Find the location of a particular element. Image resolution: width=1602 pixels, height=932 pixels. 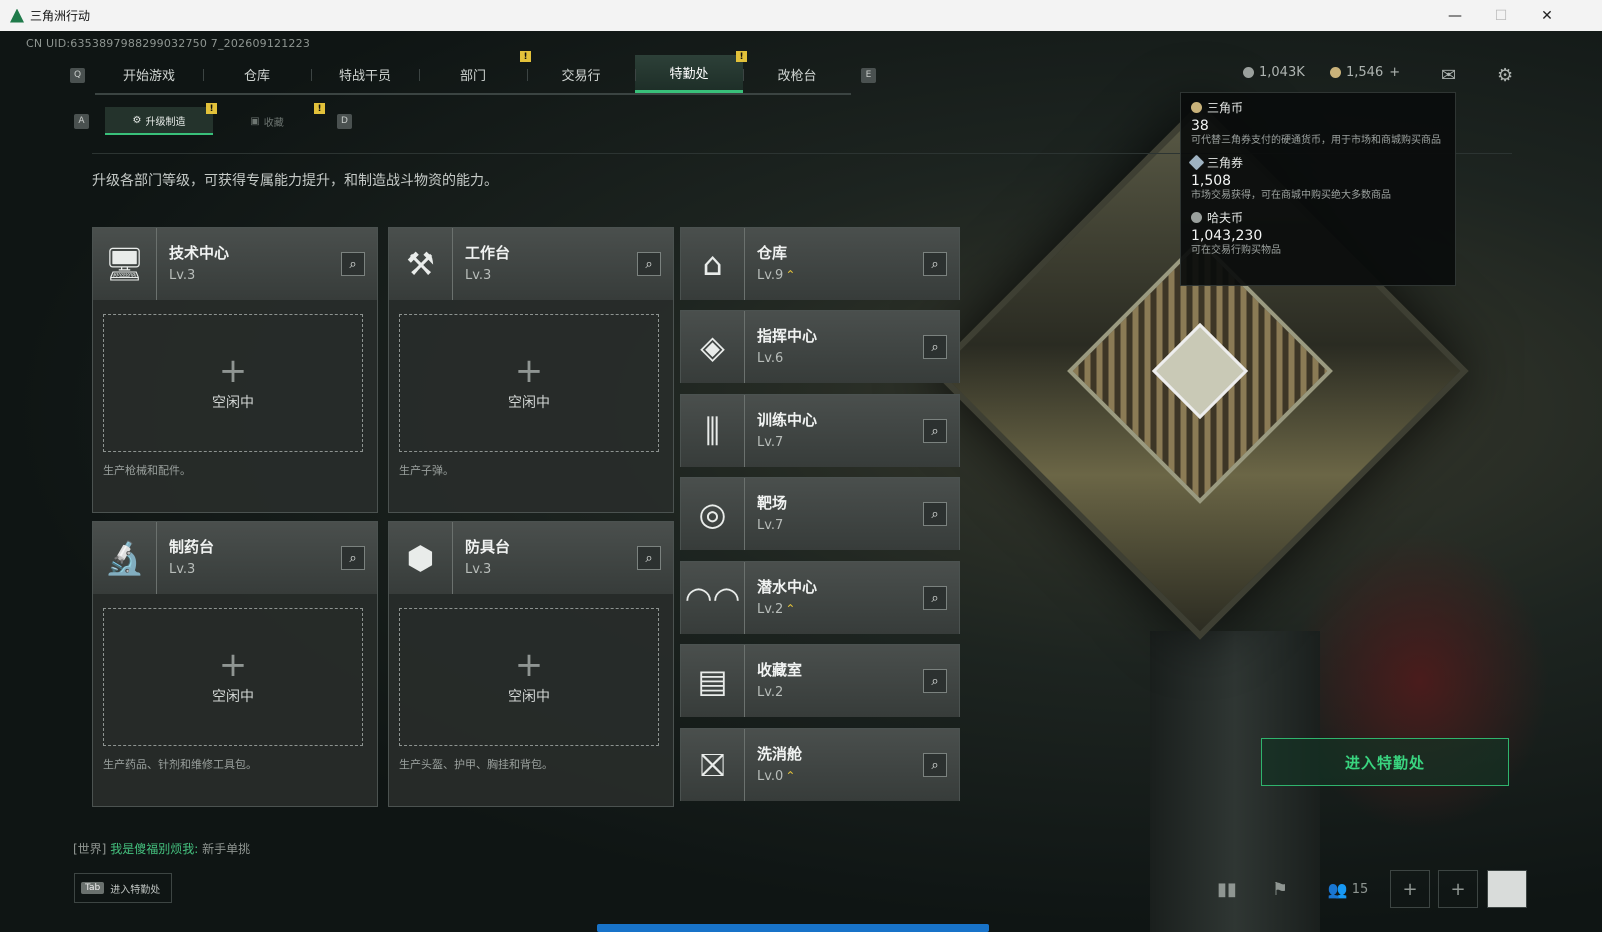

main-nav: Q 开始游戏 仓库 特战干员 部门! 交易行 特勤处! 改枪台 E is located at coordinates (473, 73).